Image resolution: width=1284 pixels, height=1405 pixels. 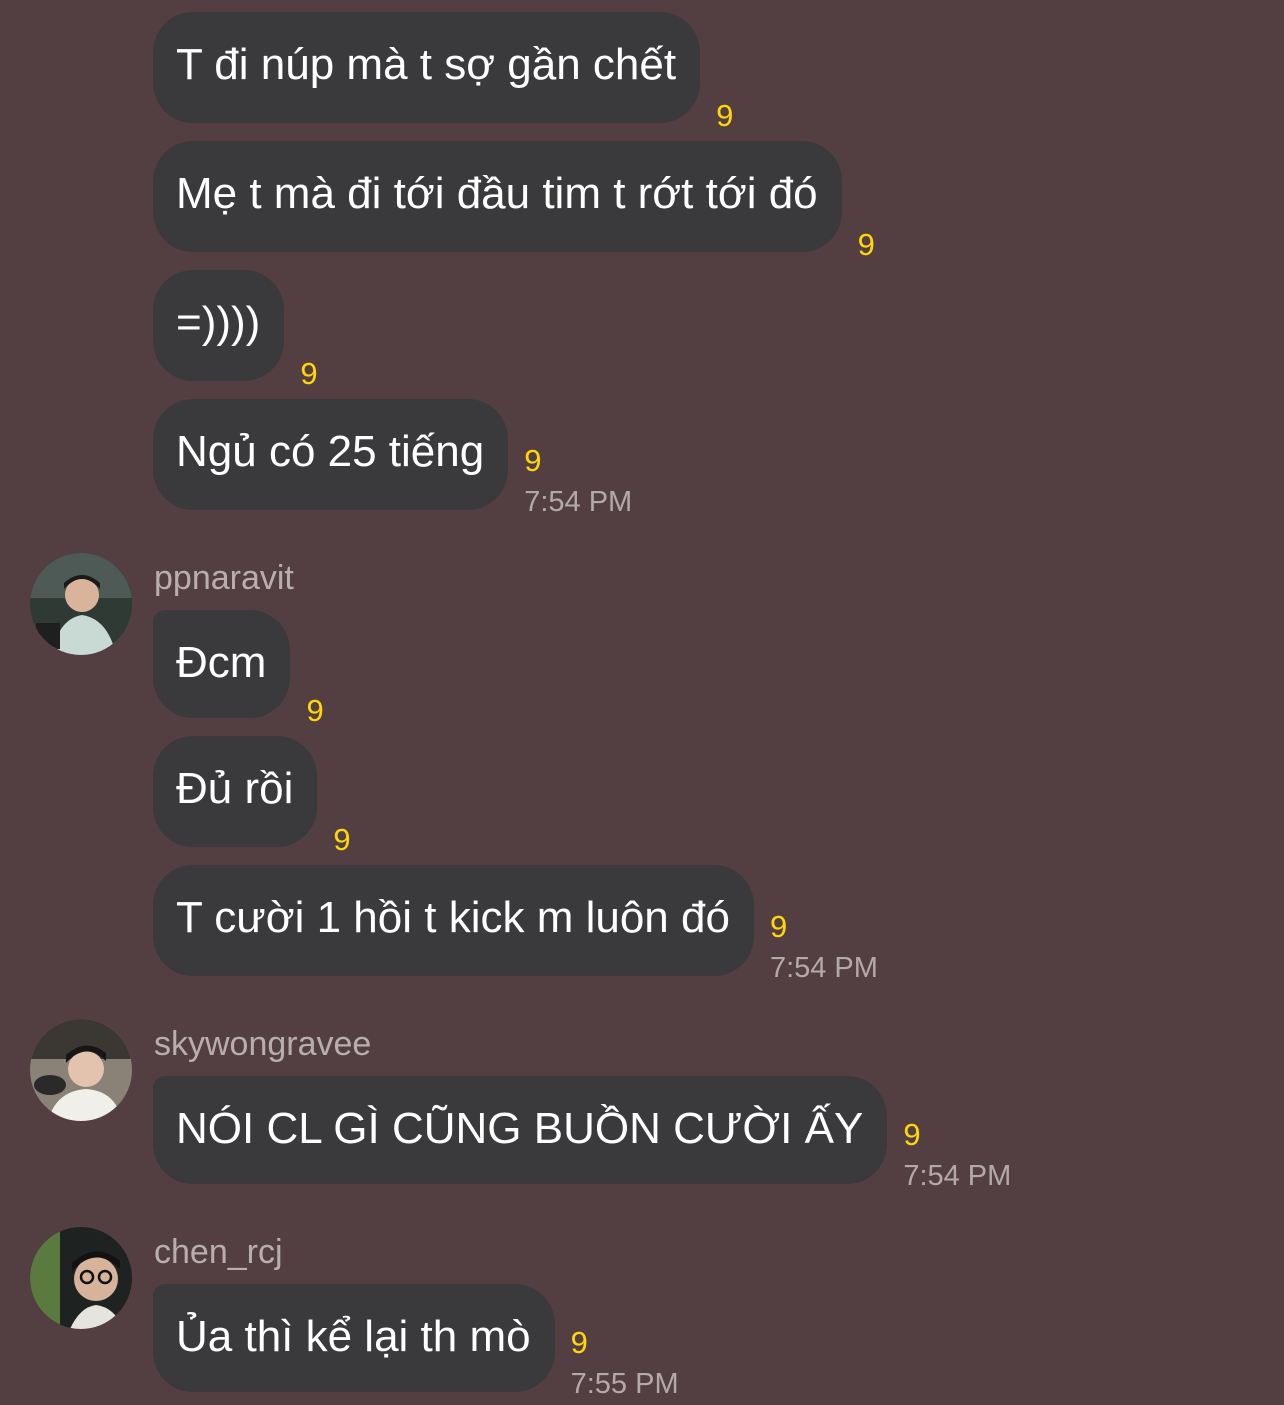 I want to click on avatar-skywongravee, so click(x=81, y=1070).